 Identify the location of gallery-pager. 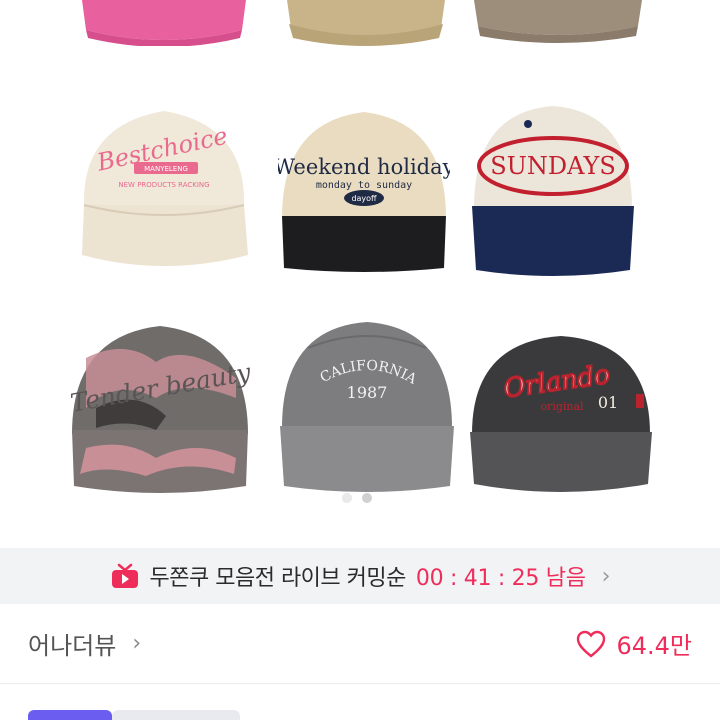
(357, 498).